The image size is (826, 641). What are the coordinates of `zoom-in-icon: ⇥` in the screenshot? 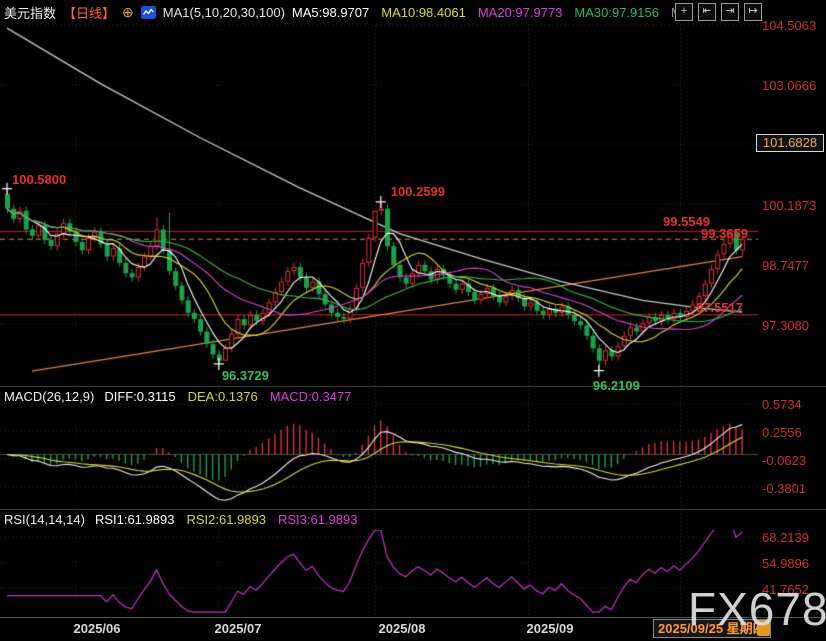 It's located at (730, 12).